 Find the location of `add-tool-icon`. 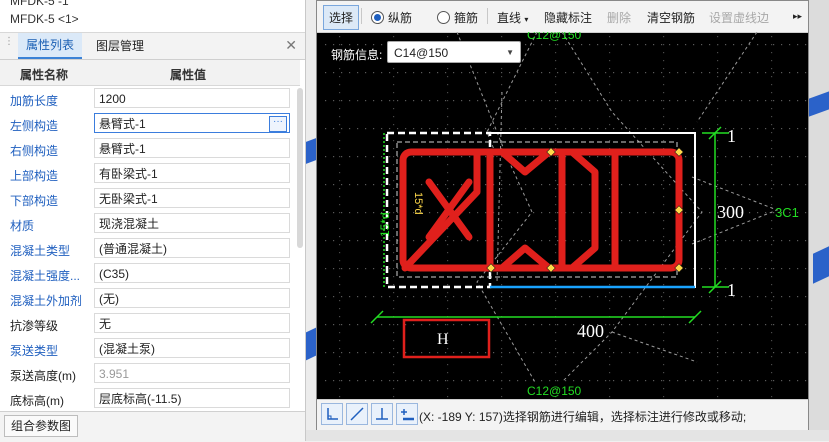

add-tool-icon is located at coordinates (407, 414).